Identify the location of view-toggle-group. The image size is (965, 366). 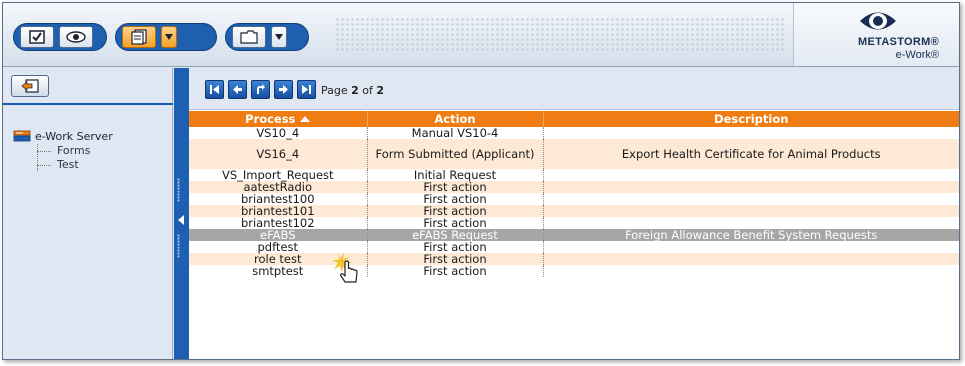
(60, 37).